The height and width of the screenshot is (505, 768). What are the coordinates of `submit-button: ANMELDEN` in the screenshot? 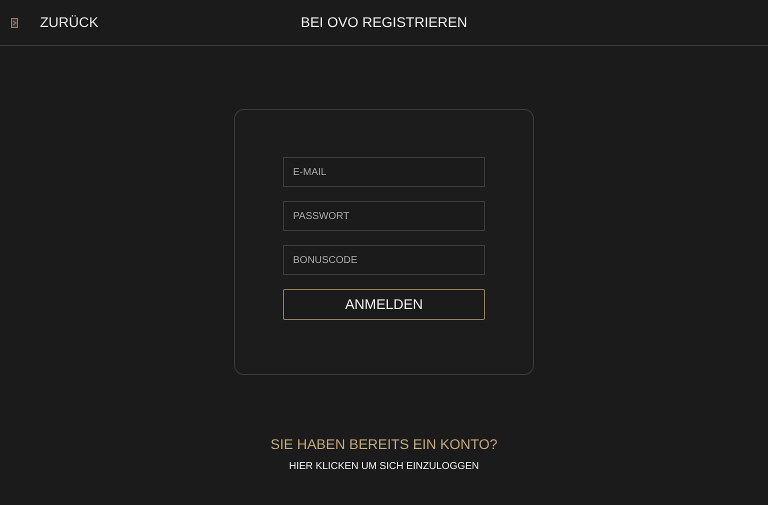 It's located at (384, 304).